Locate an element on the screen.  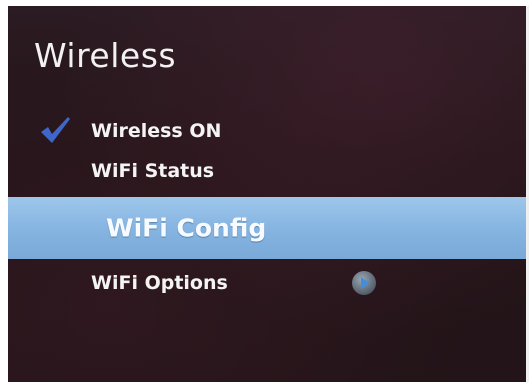
menu-item-label: Wireless ON is located at coordinates (156, 131).